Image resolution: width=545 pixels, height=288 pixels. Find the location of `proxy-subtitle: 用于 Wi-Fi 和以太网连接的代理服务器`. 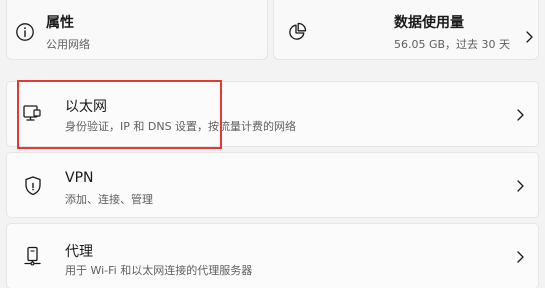

proxy-subtitle: 用于 Wi-Fi 和以太网连接的代理服务器 is located at coordinates (159, 270).